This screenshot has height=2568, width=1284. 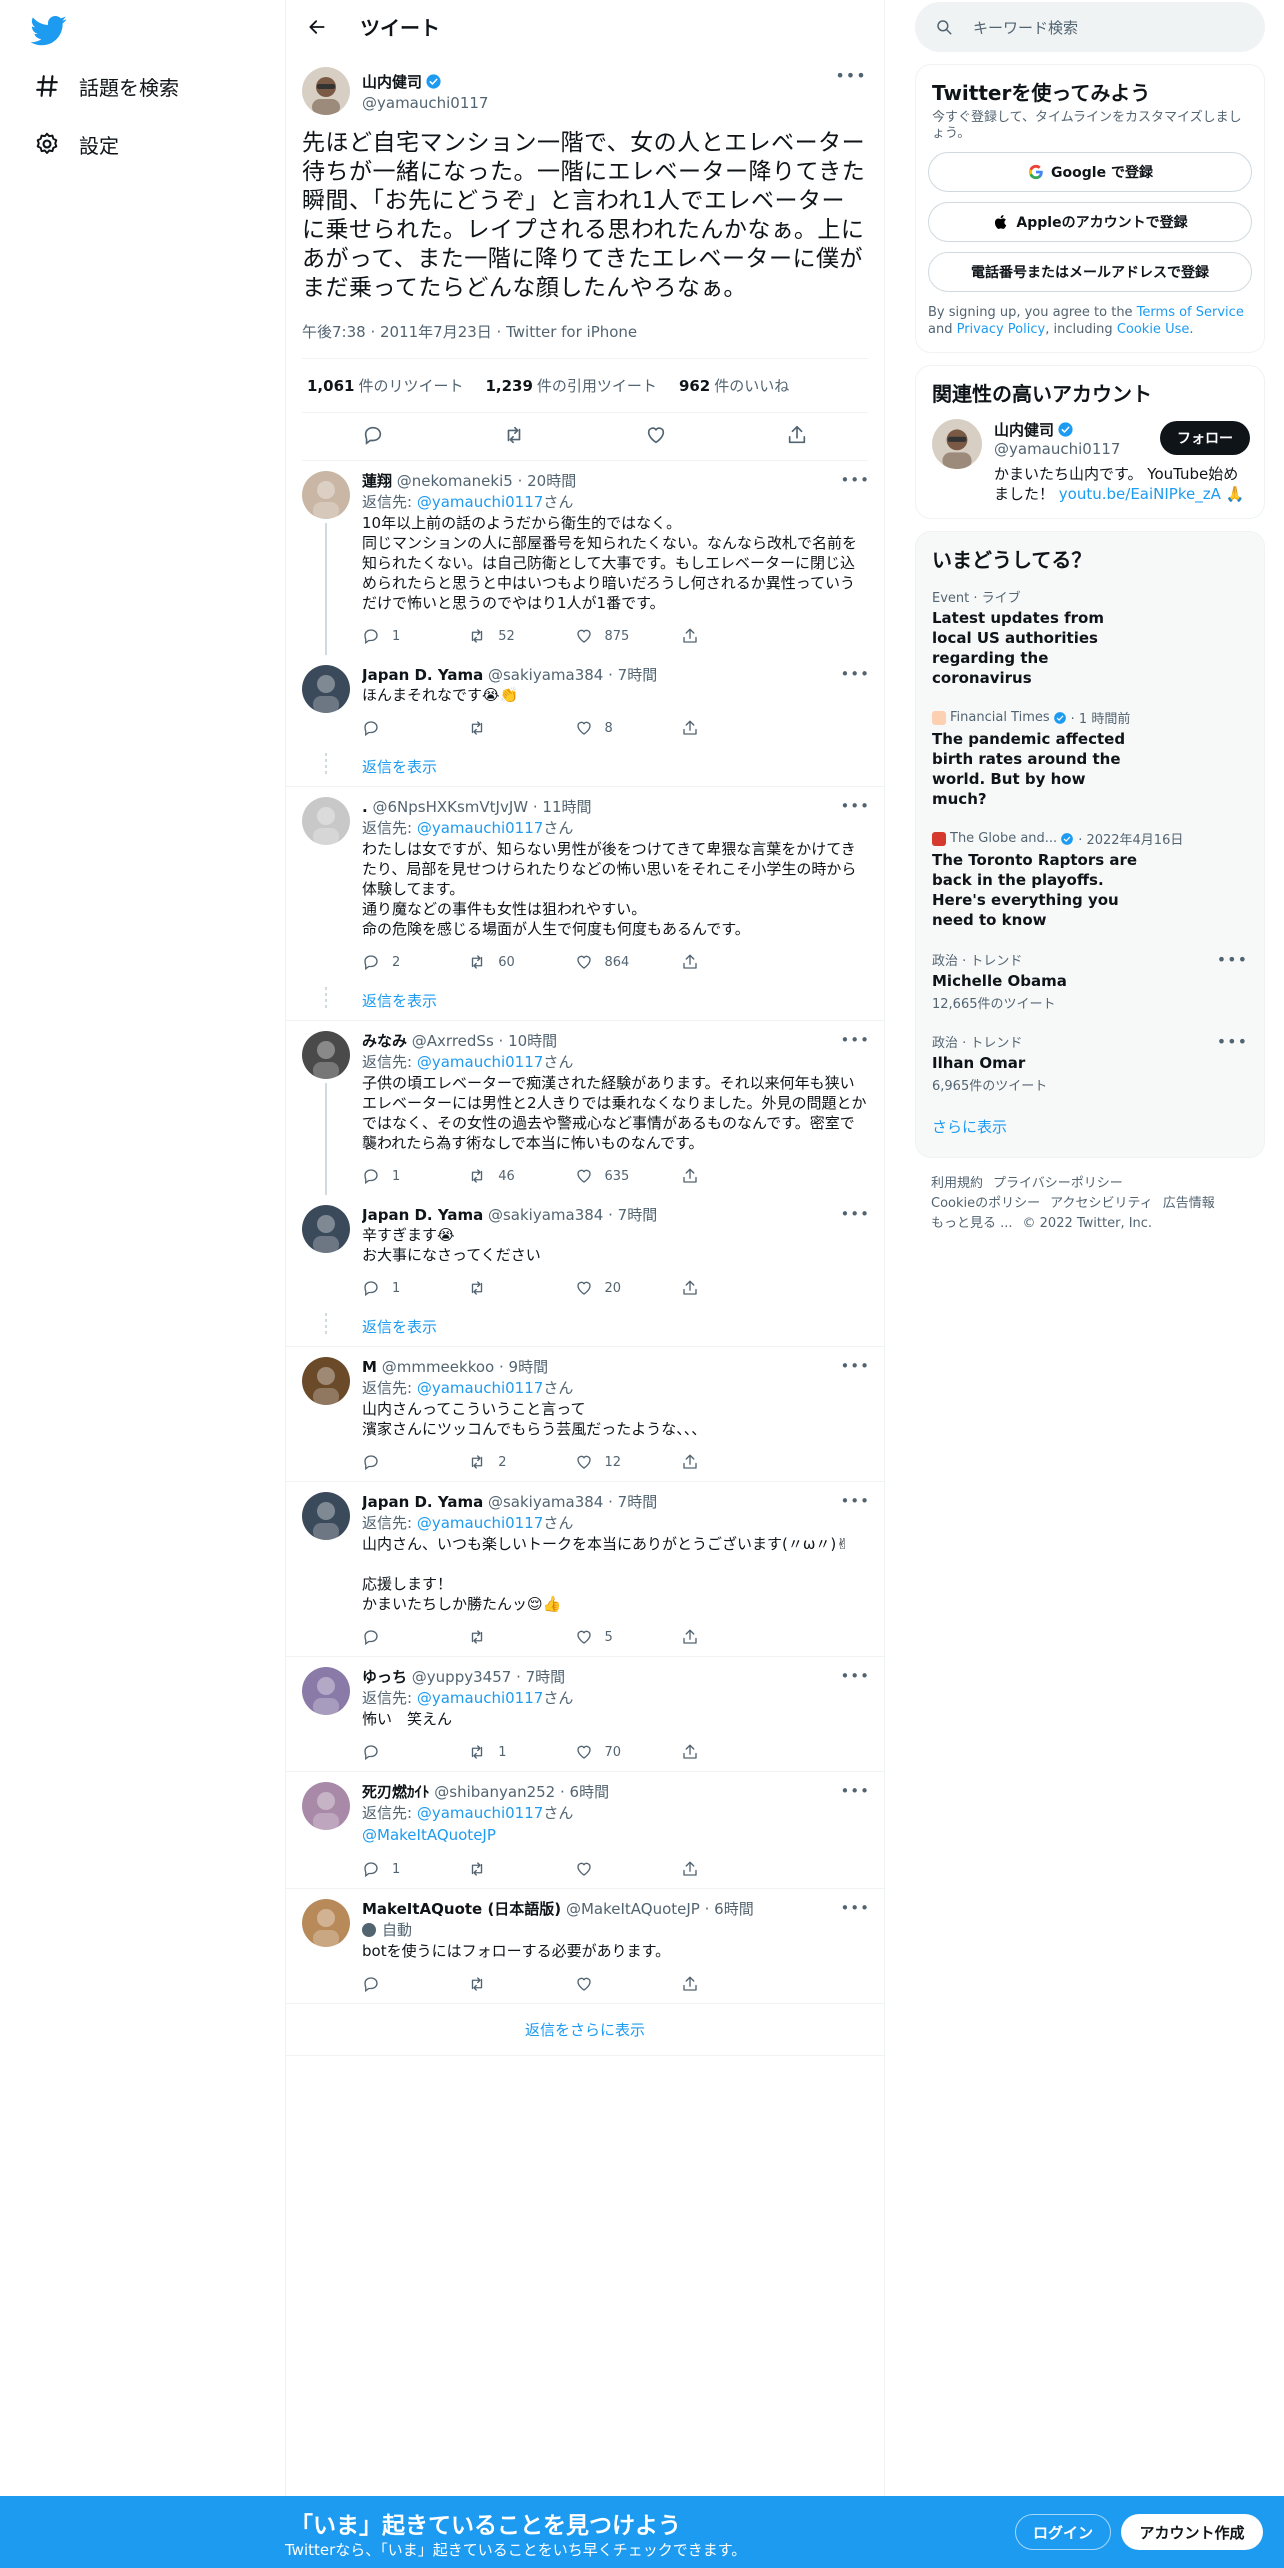 What do you see at coordinates (521, 1176) in the screenshot?
I see `retweet-button: 46` at bounding box center [521, 1176].